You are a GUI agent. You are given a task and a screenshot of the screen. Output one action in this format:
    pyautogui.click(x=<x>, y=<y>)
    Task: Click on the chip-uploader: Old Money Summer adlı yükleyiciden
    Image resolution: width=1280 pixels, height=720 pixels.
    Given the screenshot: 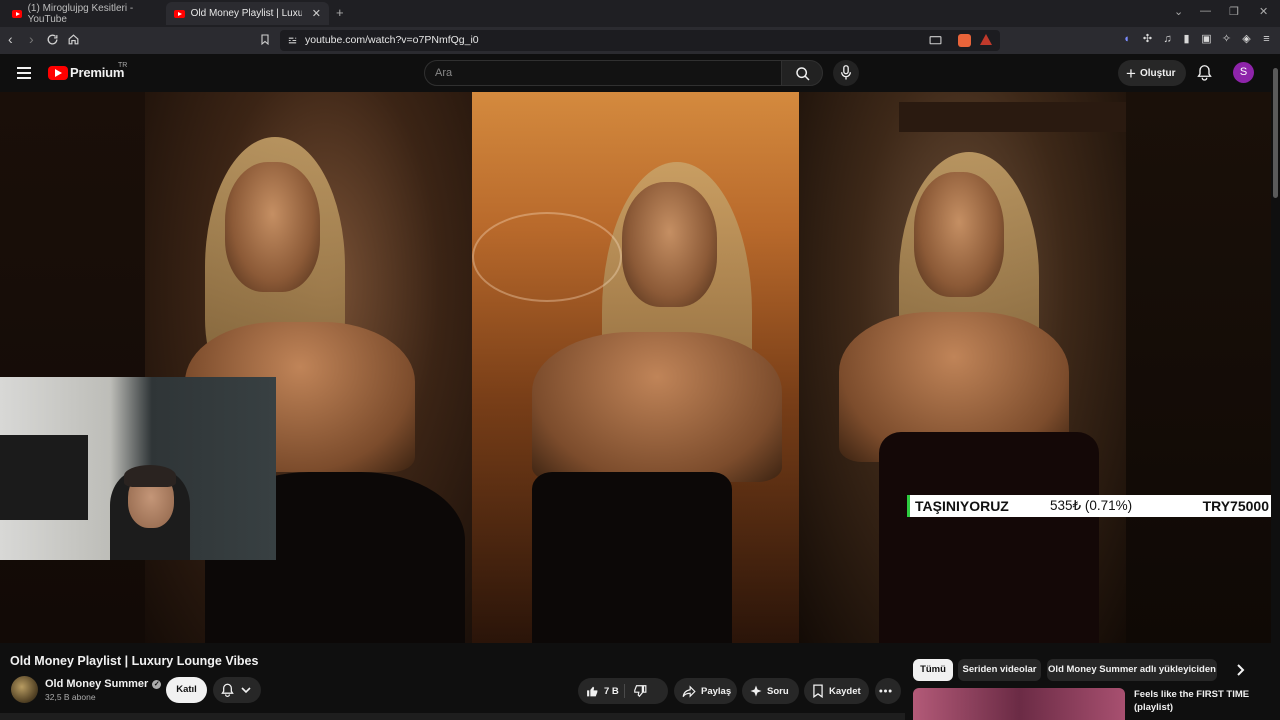 What is the action you would take?
    pyautogui.click(x=1132, y=670)
    